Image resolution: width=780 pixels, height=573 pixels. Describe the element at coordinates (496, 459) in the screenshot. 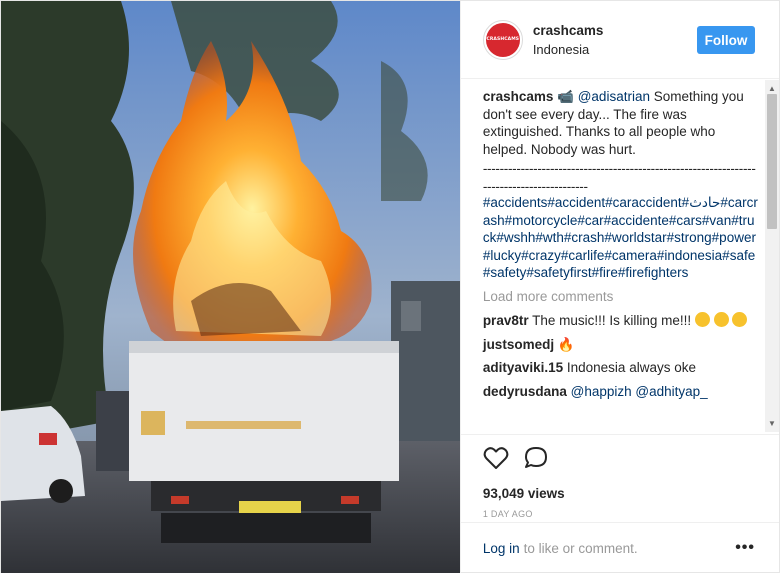

I see `heart-icon` at that location.